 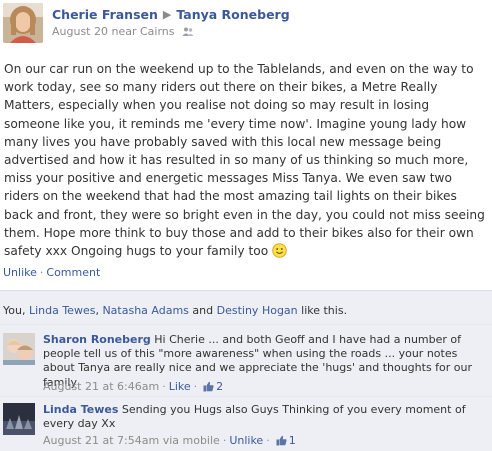 I want to click on smiley-icon, so click(x=279, y=250).